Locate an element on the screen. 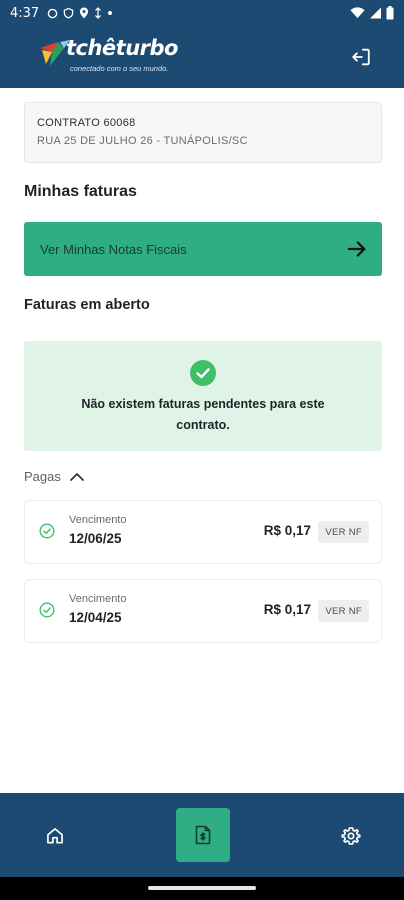 The height and width of the screenshot is (900, 404). due-date: 12/06/25 is located at coordinates (95, 538).